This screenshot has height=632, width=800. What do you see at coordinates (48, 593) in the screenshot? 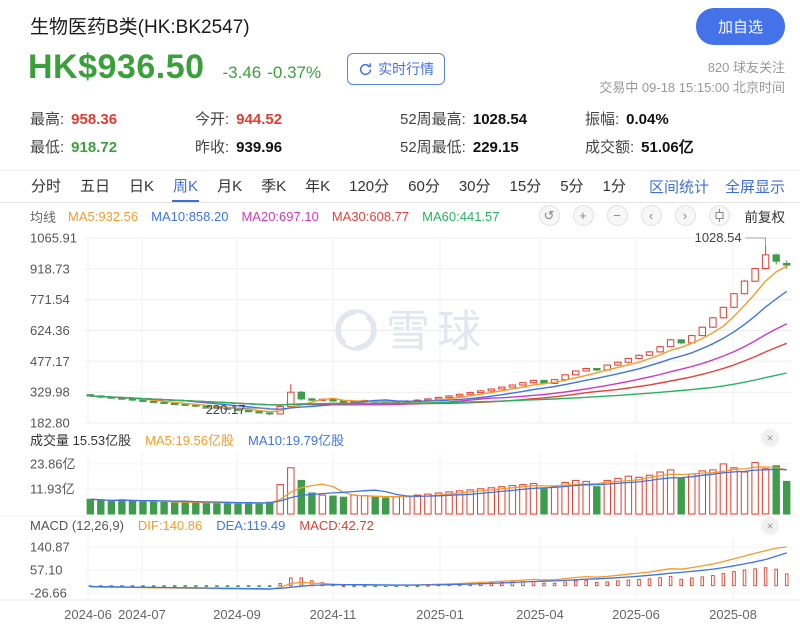
I see `svg-text: -26.66` at bounding box center [48, 593].